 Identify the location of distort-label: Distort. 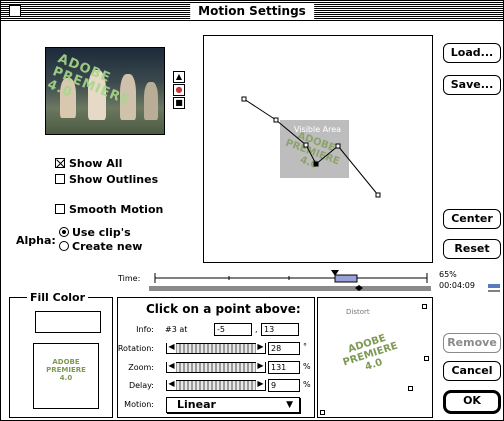
(358, 312).